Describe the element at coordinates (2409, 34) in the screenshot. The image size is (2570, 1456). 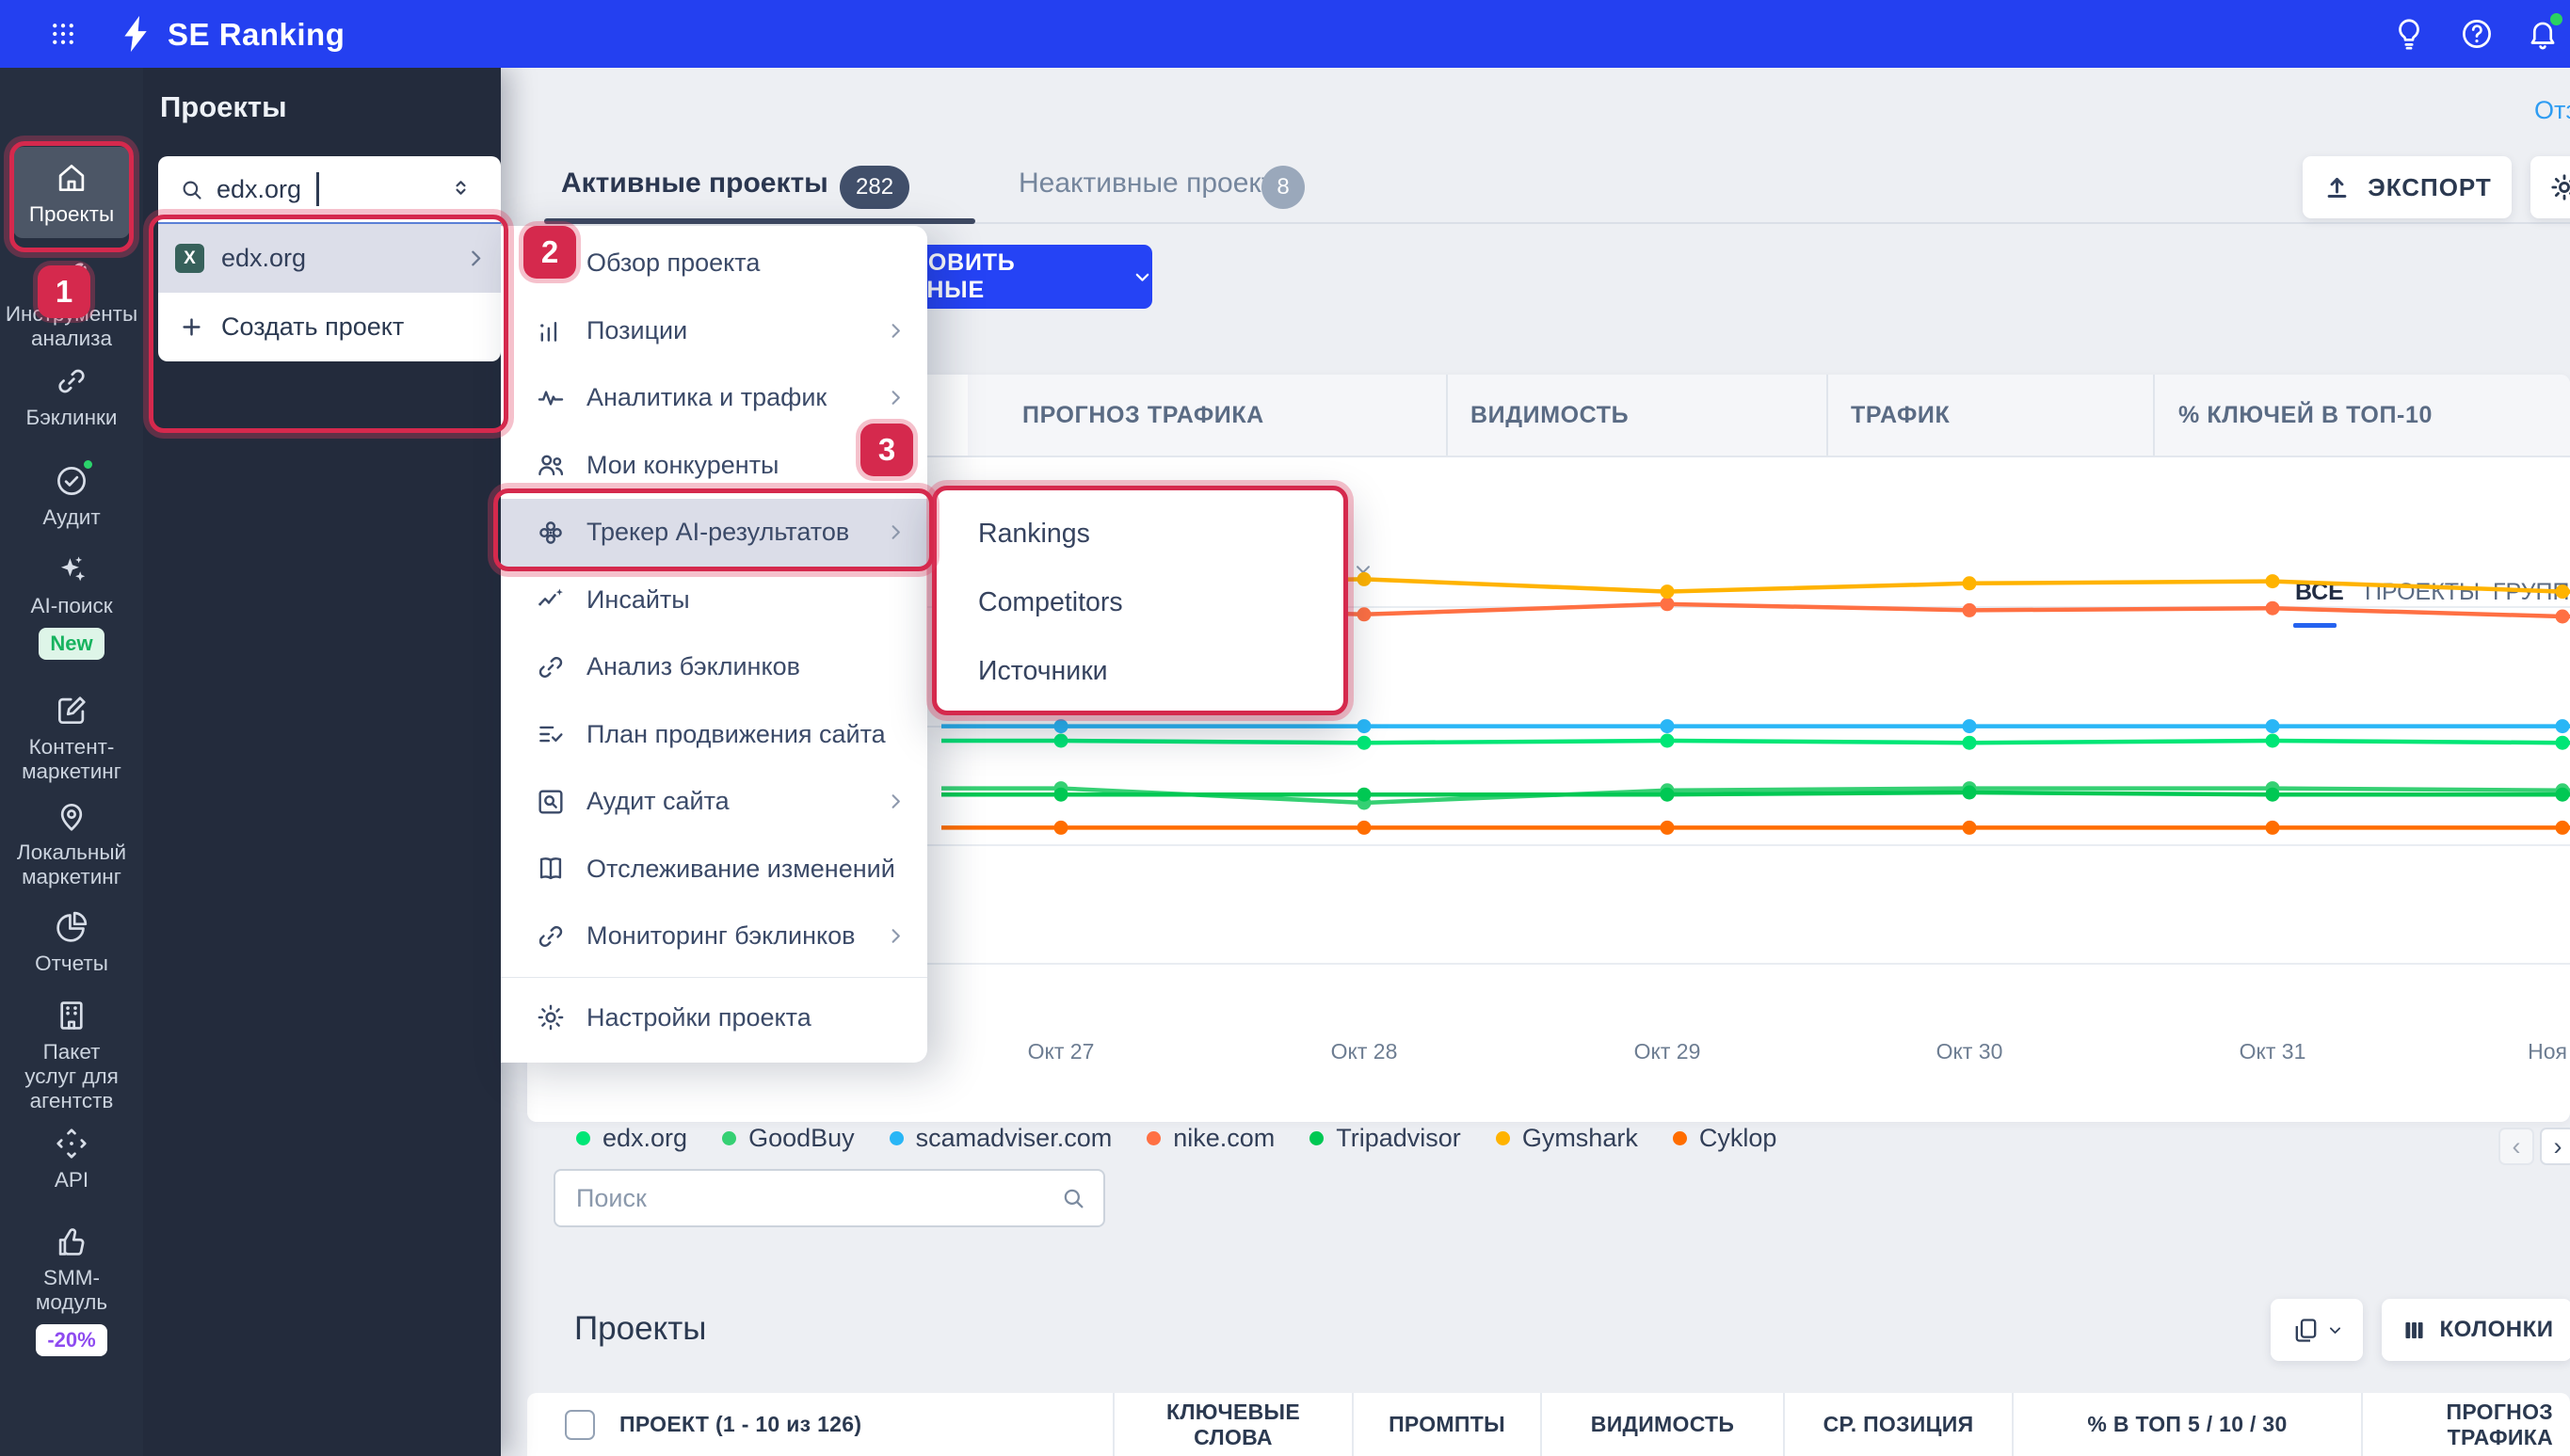
I see `bulb-icon` at that location.